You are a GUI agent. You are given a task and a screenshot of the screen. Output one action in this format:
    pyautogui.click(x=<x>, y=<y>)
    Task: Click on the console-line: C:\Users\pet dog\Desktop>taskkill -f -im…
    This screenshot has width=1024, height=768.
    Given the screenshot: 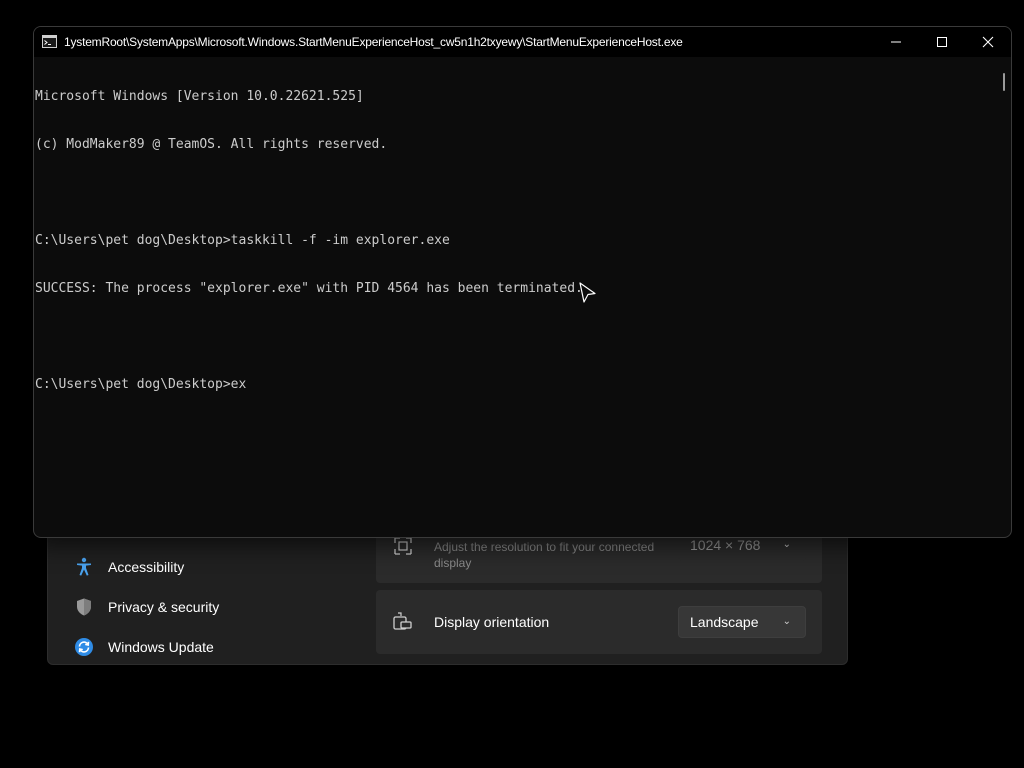 What is the action you would take?
    pyautogui.click(x=242, y=240)
    